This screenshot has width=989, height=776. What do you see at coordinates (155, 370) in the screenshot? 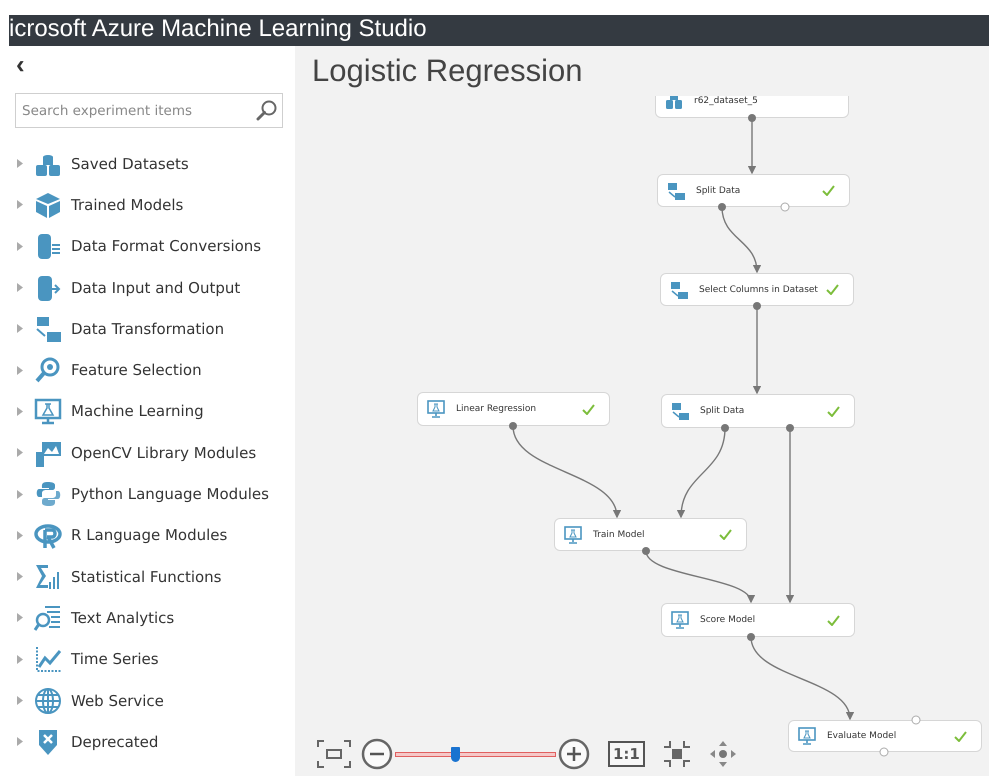
I see `category-item: Feature Selection` at bounding box center [155, 370].